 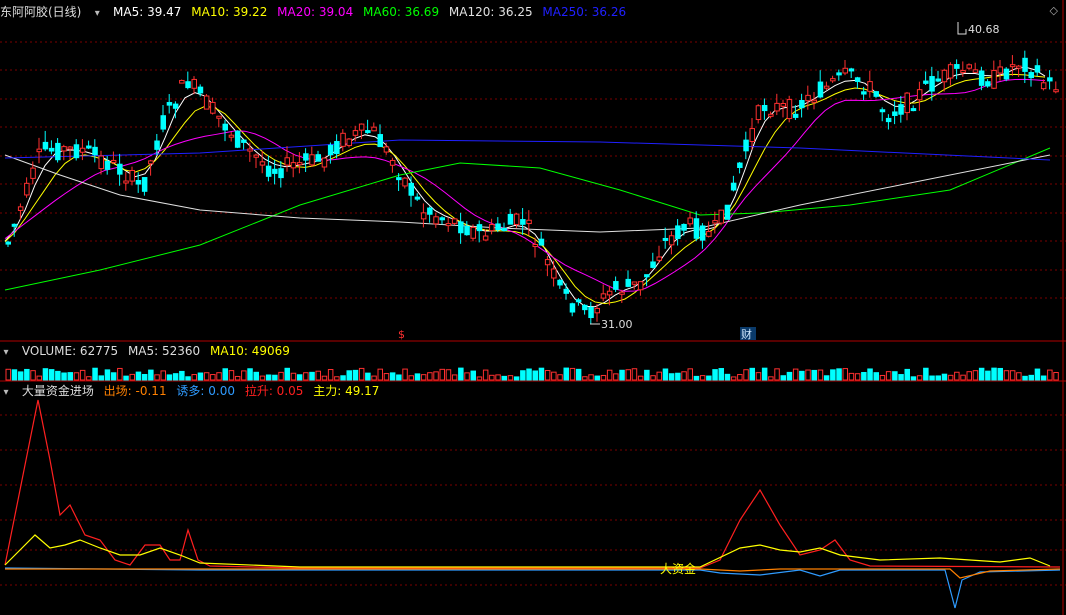 I want to click on dropdown-arrow-icon: ▾, so click(x=97, y=14).